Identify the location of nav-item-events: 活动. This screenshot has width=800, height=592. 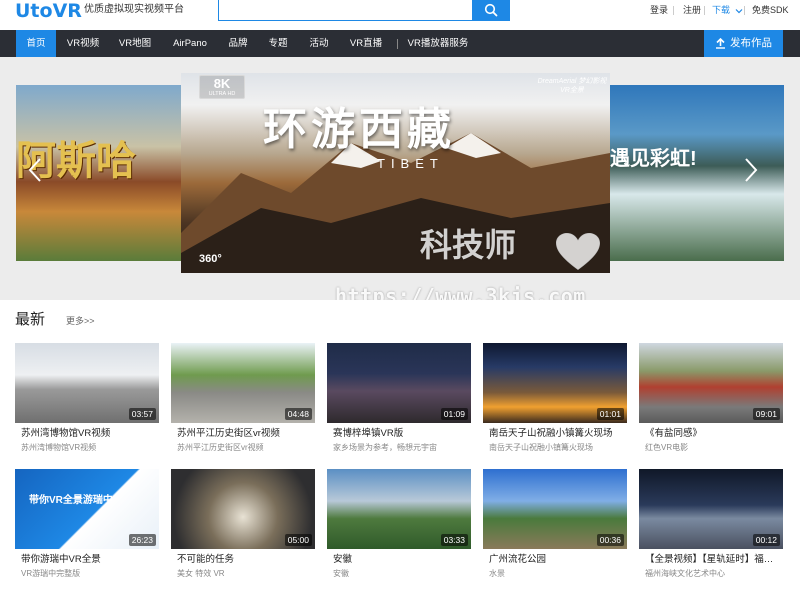
(319, 43).